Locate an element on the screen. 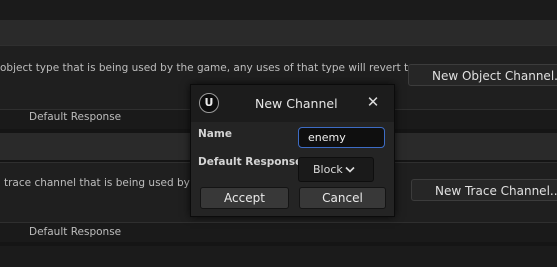 The width and height of the screenshot is (557, 267). cancel-button: Cancel is located at coordinates (342, 198).